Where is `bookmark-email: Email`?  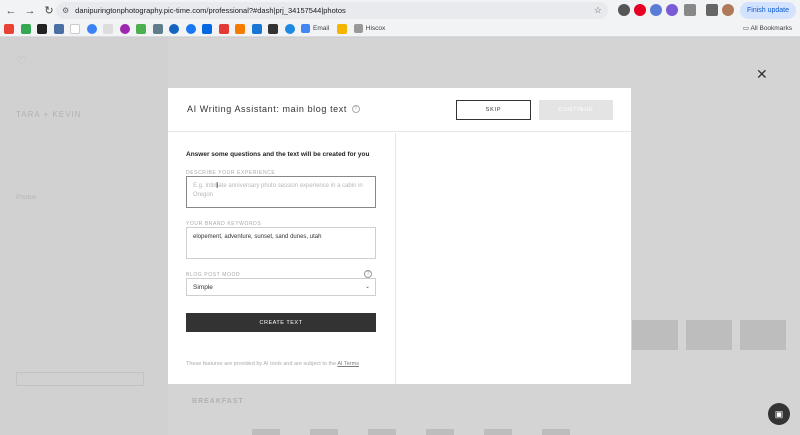 bookmark-email: Email is located at coordinates (315, 28).